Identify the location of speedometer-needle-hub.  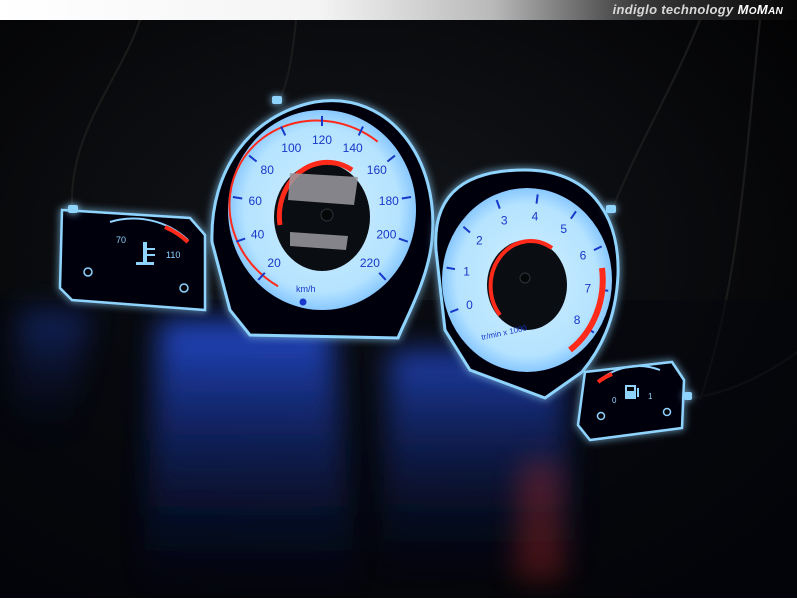
(327, 215).